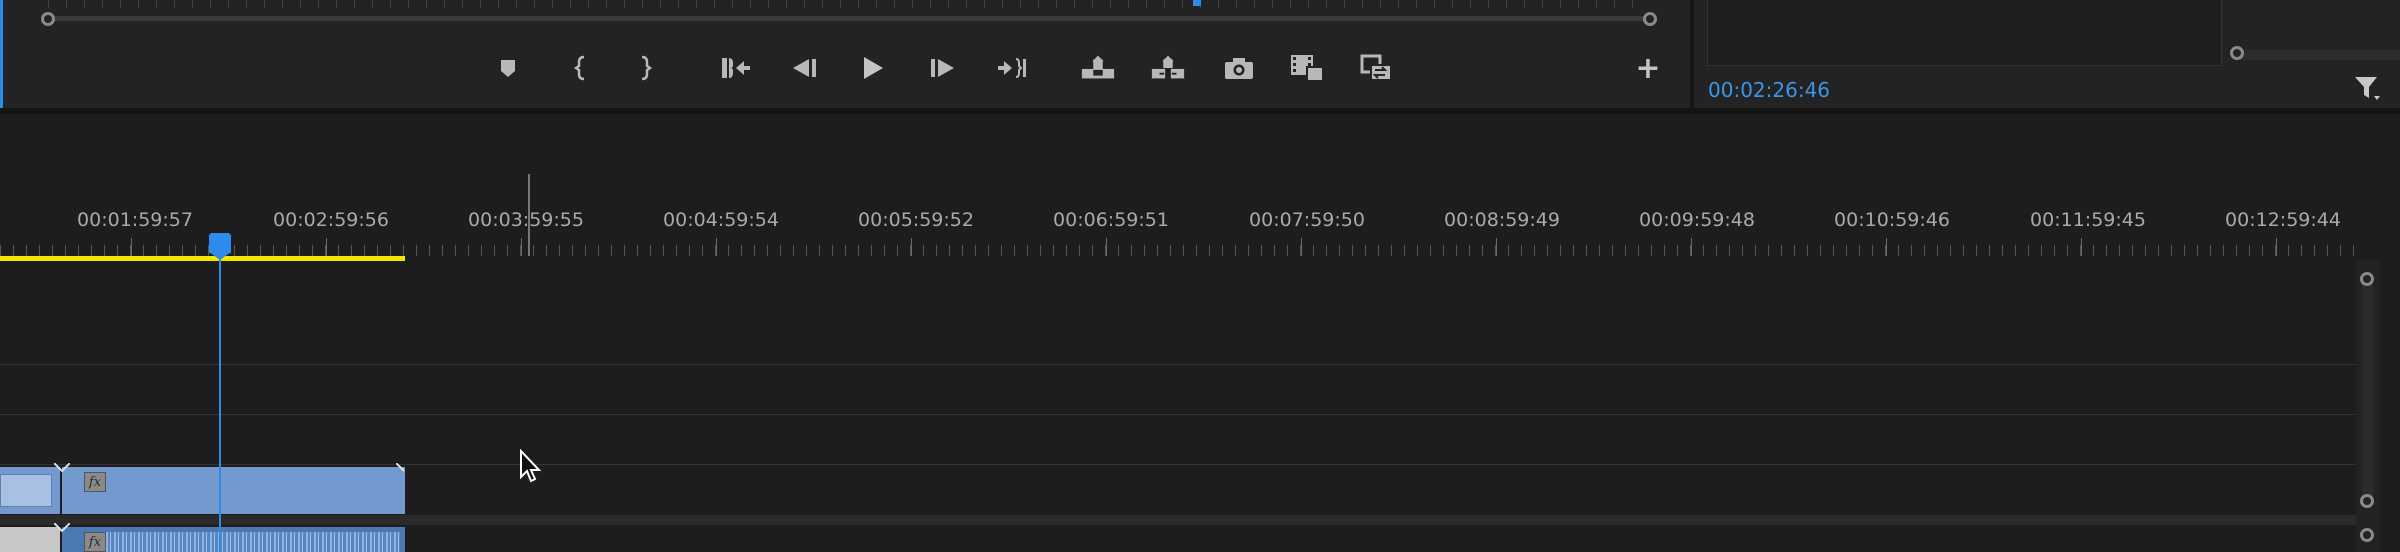  I want to click on vertical-scroll-bottom-handle, so click(2367, 501).